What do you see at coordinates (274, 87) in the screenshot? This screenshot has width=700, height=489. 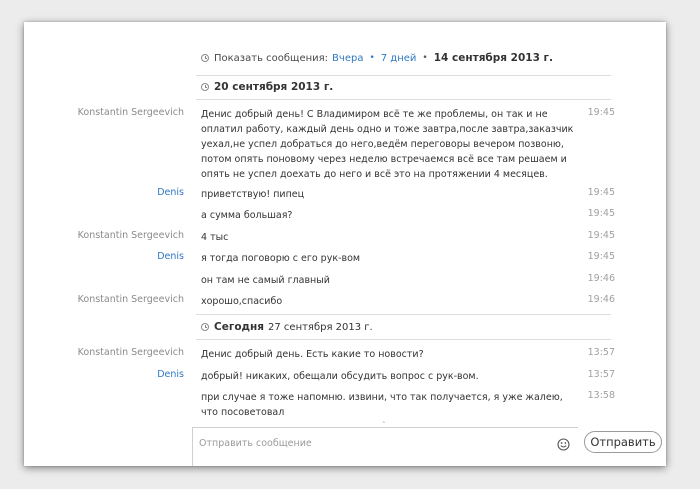 I see `date-header-bold: 20 сентября 2013 г.` at bounding box center [274, 87].